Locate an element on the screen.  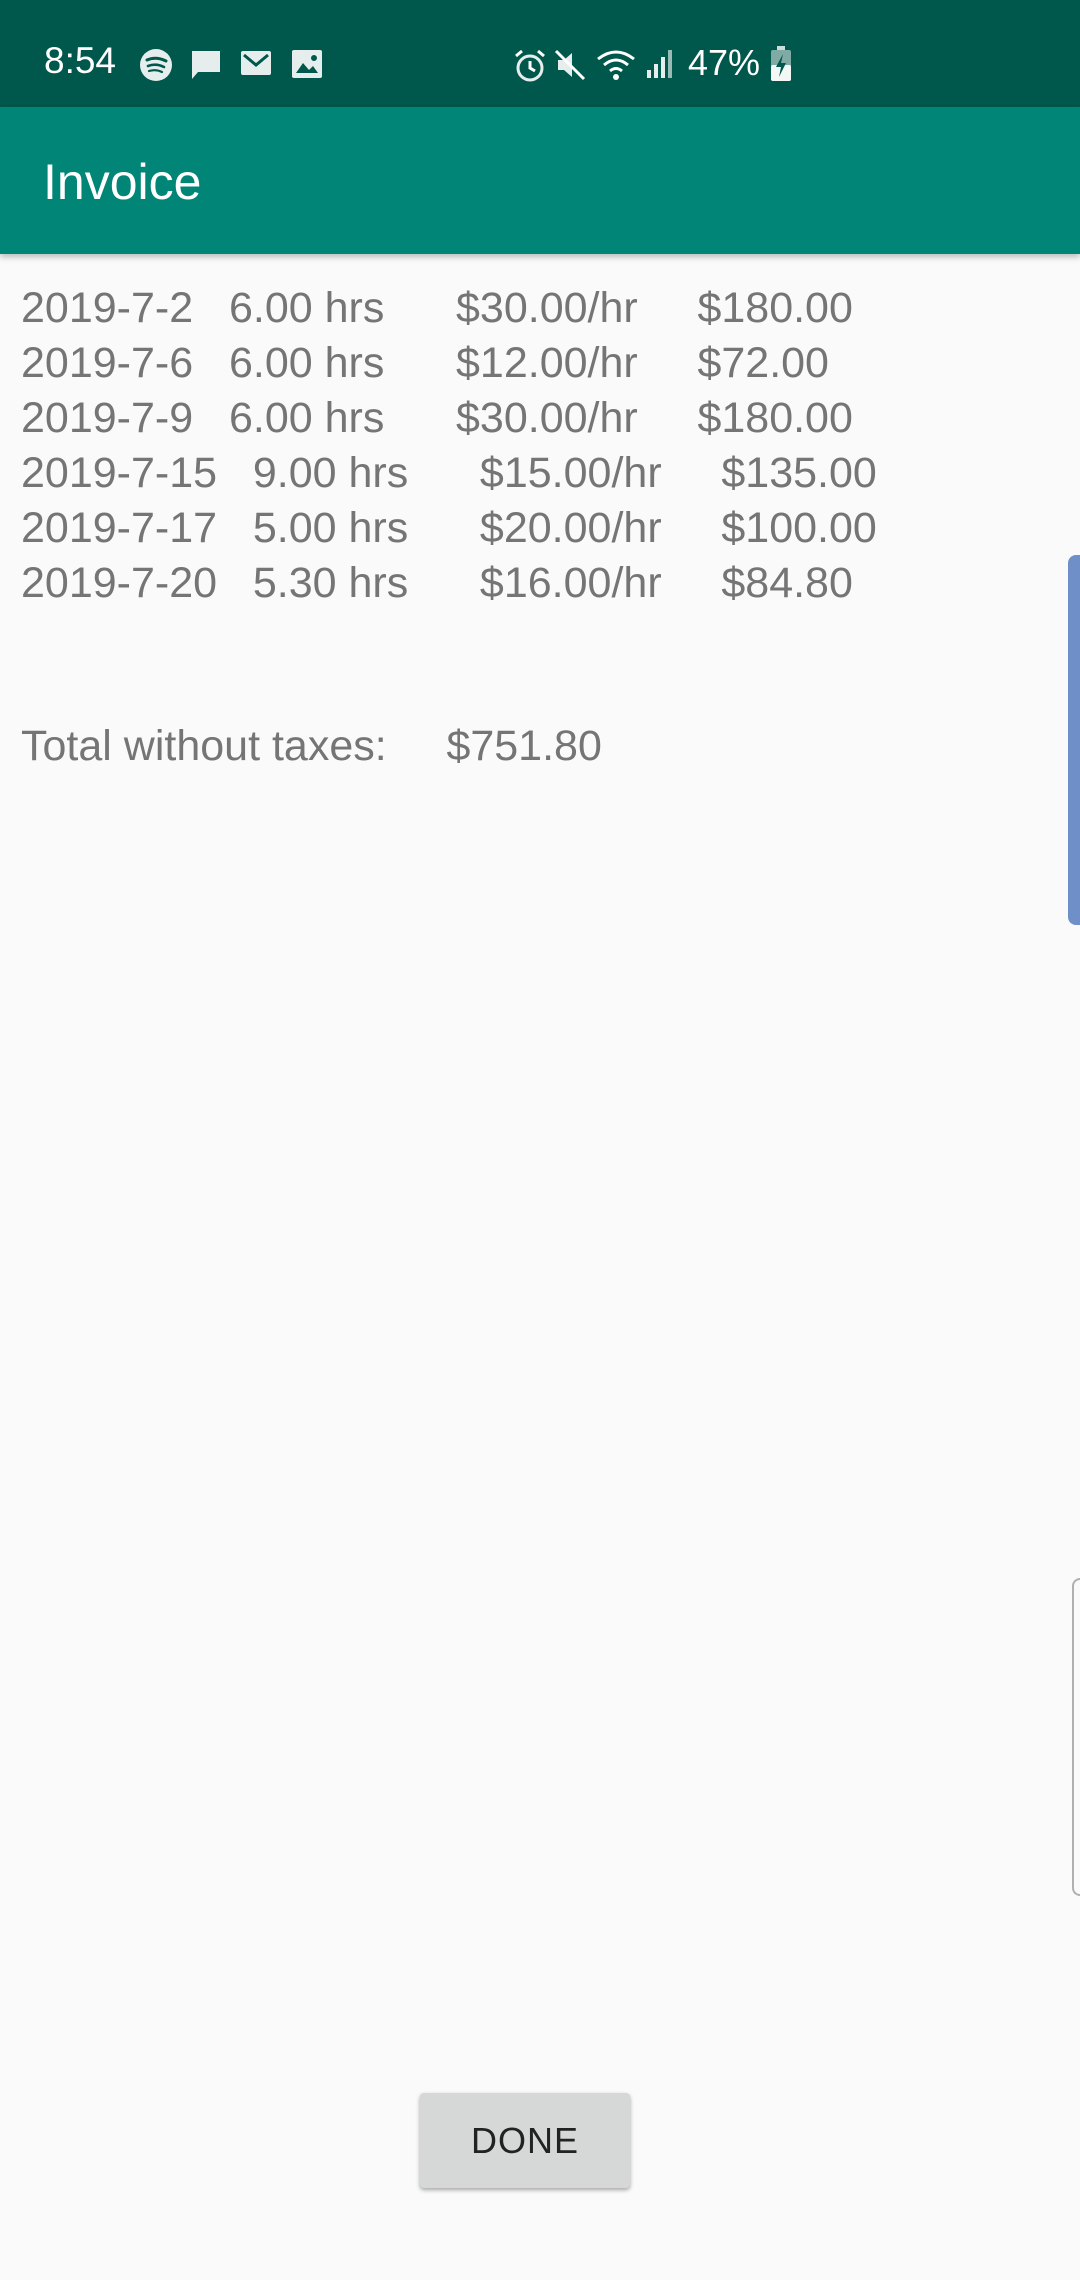
wifi-icon is located at coordinates (616, 67).